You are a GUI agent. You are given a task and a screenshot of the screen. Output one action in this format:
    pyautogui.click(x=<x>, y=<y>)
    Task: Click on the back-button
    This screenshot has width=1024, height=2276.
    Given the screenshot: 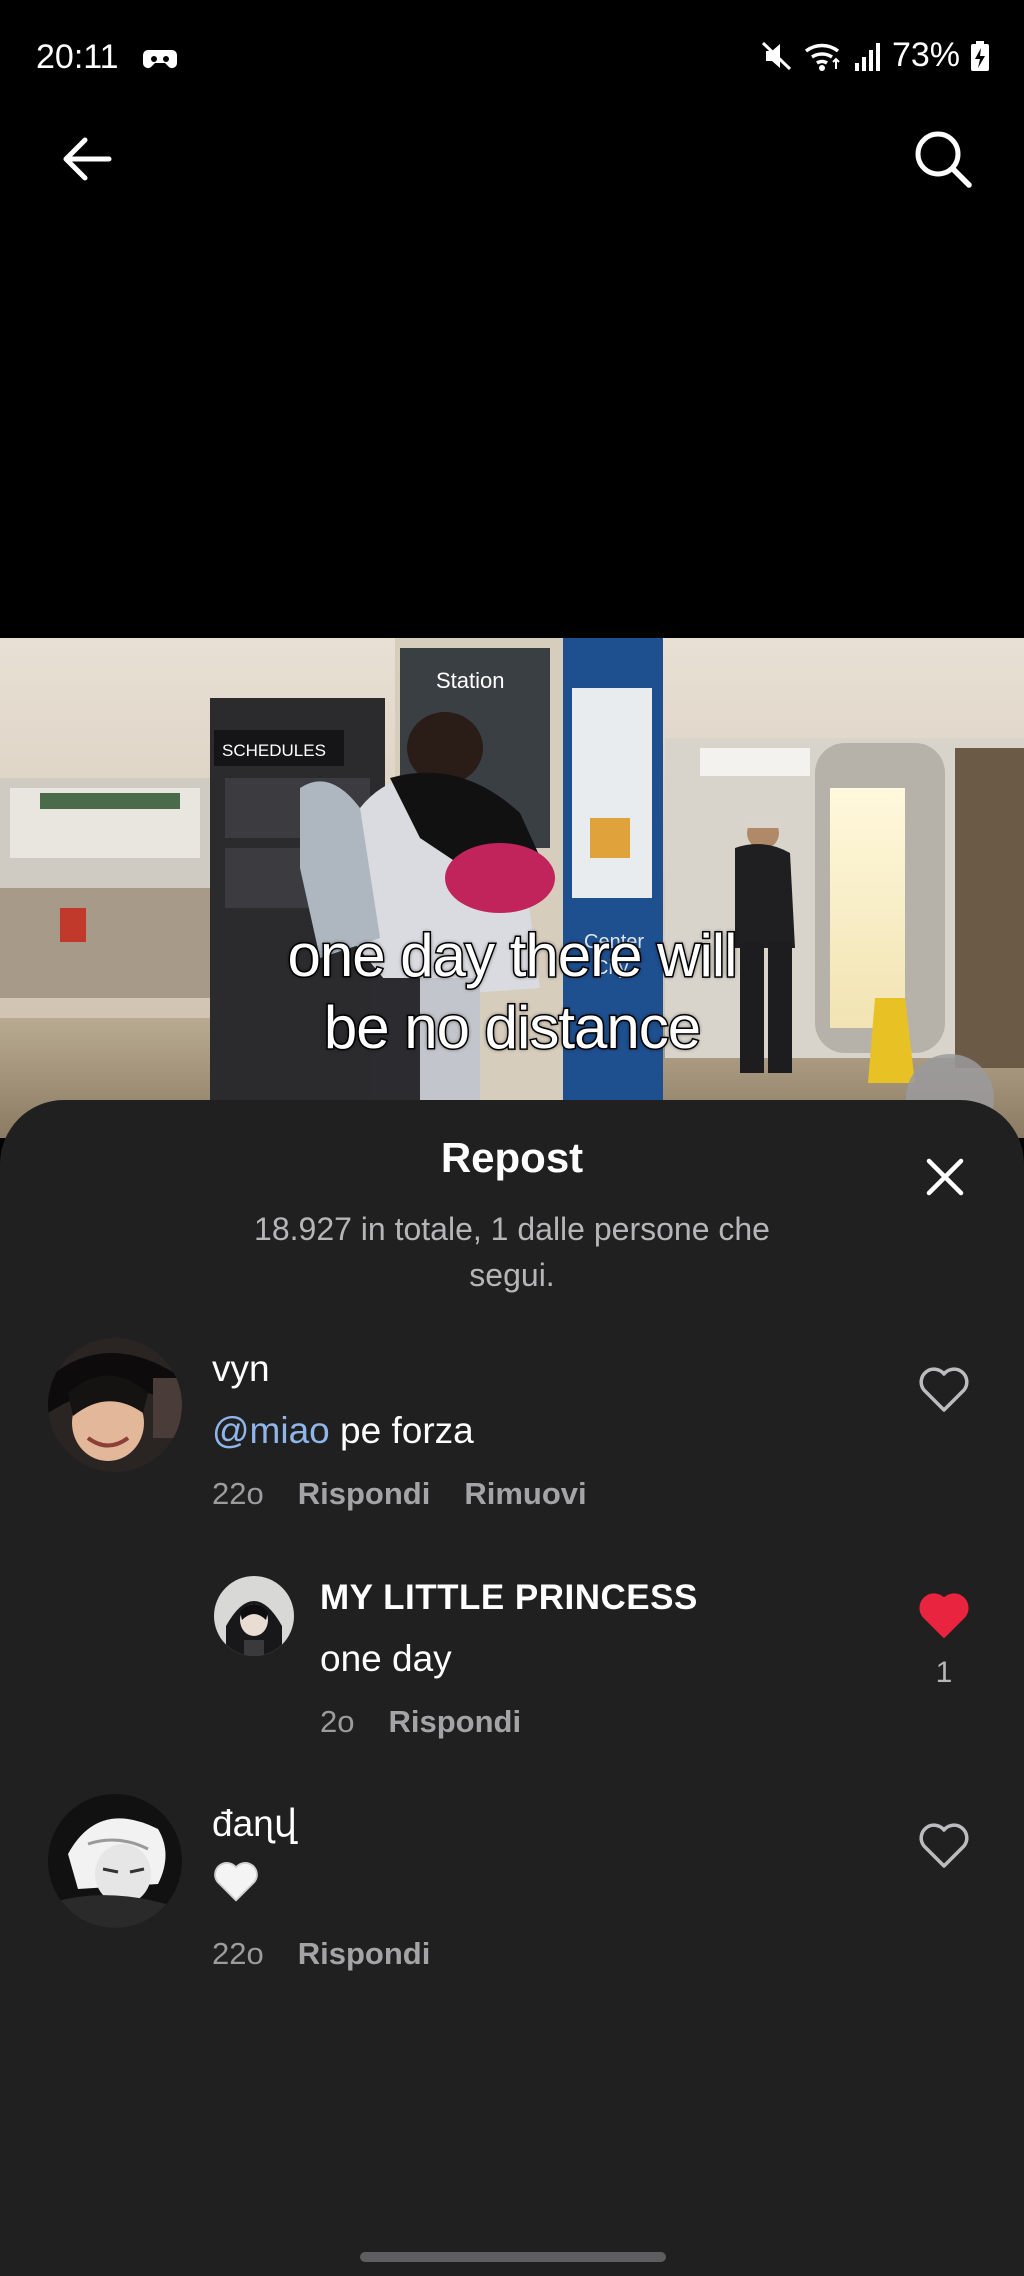 What is the action you would take?
    pyautogui.click(x=87, y=159)
    